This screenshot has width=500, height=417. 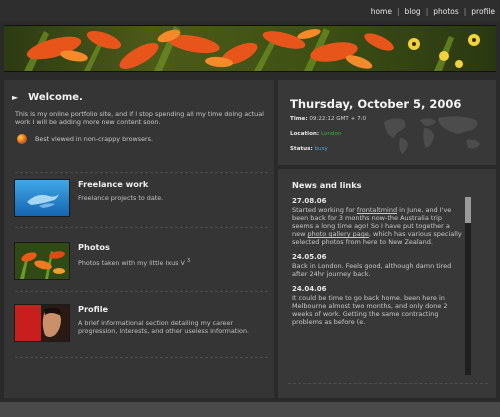 What do you see at coordinates (55, 97) in the screenshot?
I see `welcome-title: Welcome.` at bounding box center [55, 97].